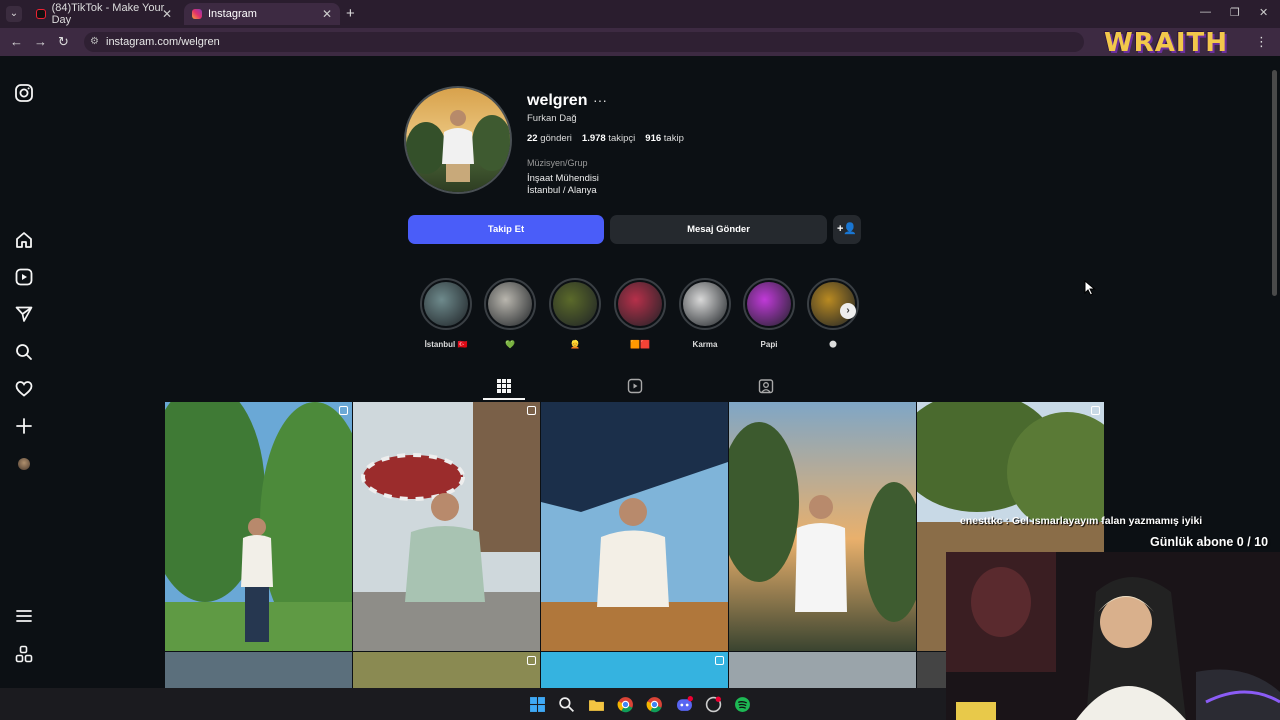 The height and width of the screenshot is (720, 1280). Describe the element at coordinates (40, 41) in the screenshot. I see `forward-icon: →` at that location.